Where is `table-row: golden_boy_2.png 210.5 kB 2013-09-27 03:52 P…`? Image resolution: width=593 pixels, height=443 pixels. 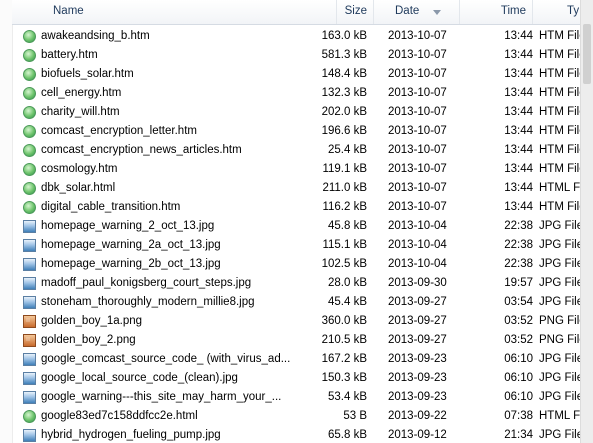
table-row: golden_boy_2.png 210.5 kB 2013-09-27 03:52 P… is located at coordinates (296, 340).